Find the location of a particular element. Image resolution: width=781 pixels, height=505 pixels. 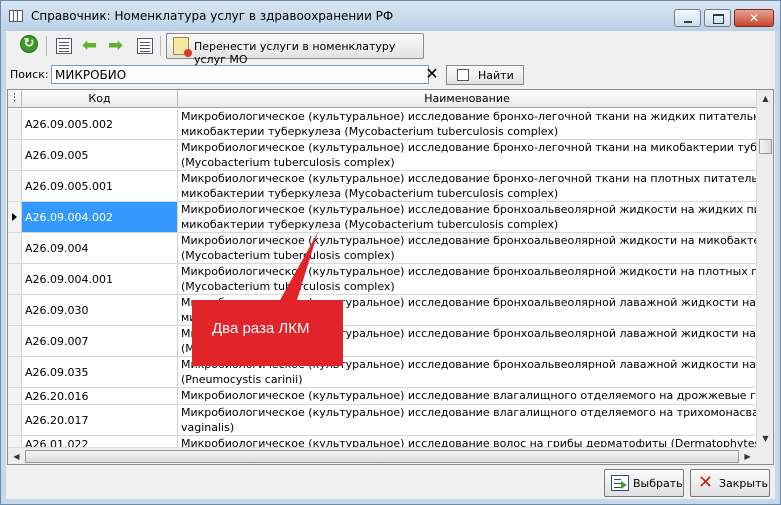

cell-code: A26.09.035 is located at coordinates (100, 372).